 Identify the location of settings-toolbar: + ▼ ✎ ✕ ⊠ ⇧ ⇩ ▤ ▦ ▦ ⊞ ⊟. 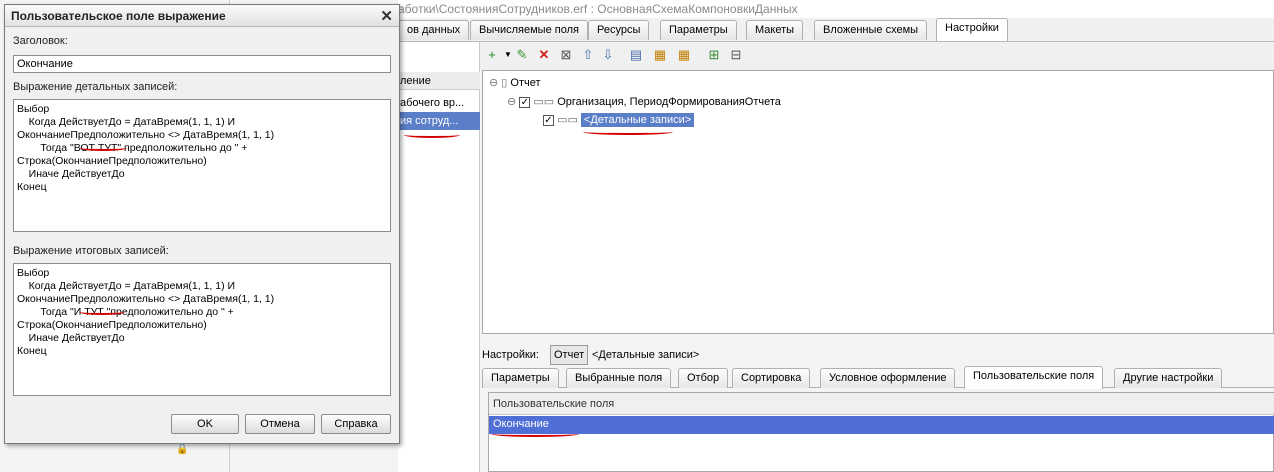
(877, 56).